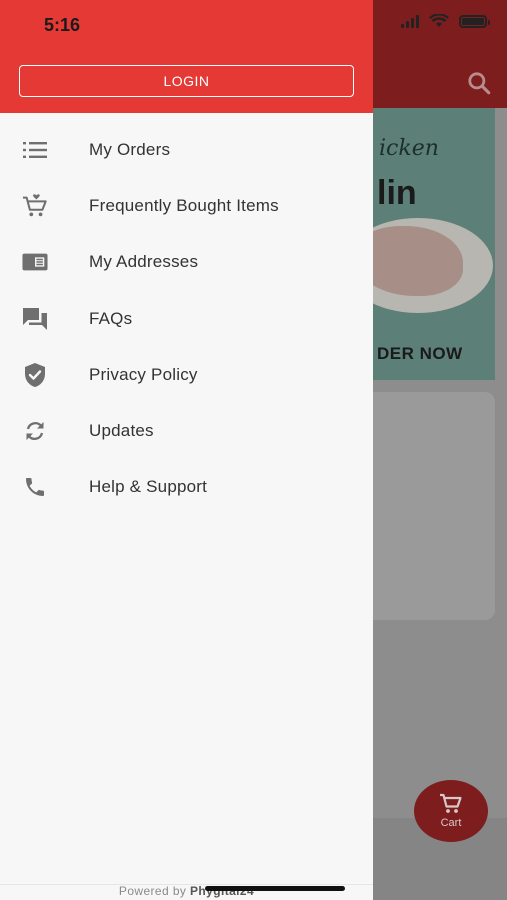 This screenshot has height=900, width=507. What do you see at coordinates (451, 803) in the screenshot?
I see `cart-icon` at bounding box center [451, 803].